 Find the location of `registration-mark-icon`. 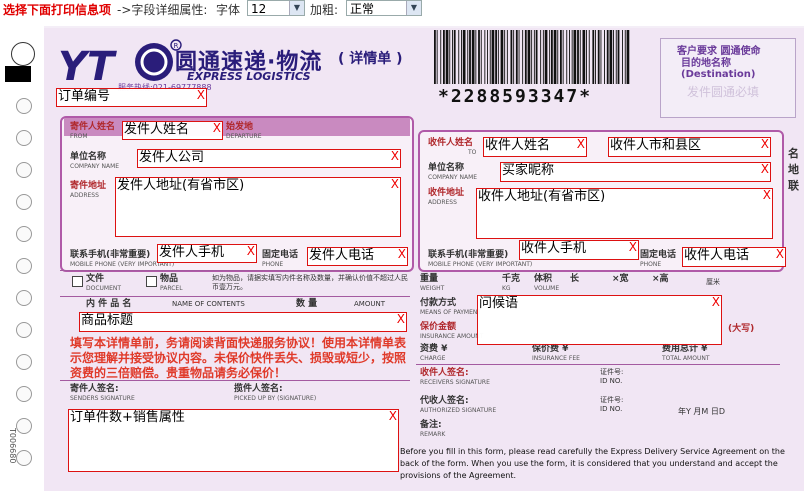

registration-mark-icon is located at coordinates (23, 54).